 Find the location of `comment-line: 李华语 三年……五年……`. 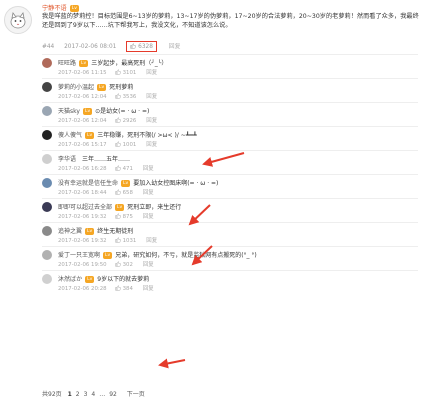

comment-line: 李华语 三年……五年…… is located at coordinates (94, 158).